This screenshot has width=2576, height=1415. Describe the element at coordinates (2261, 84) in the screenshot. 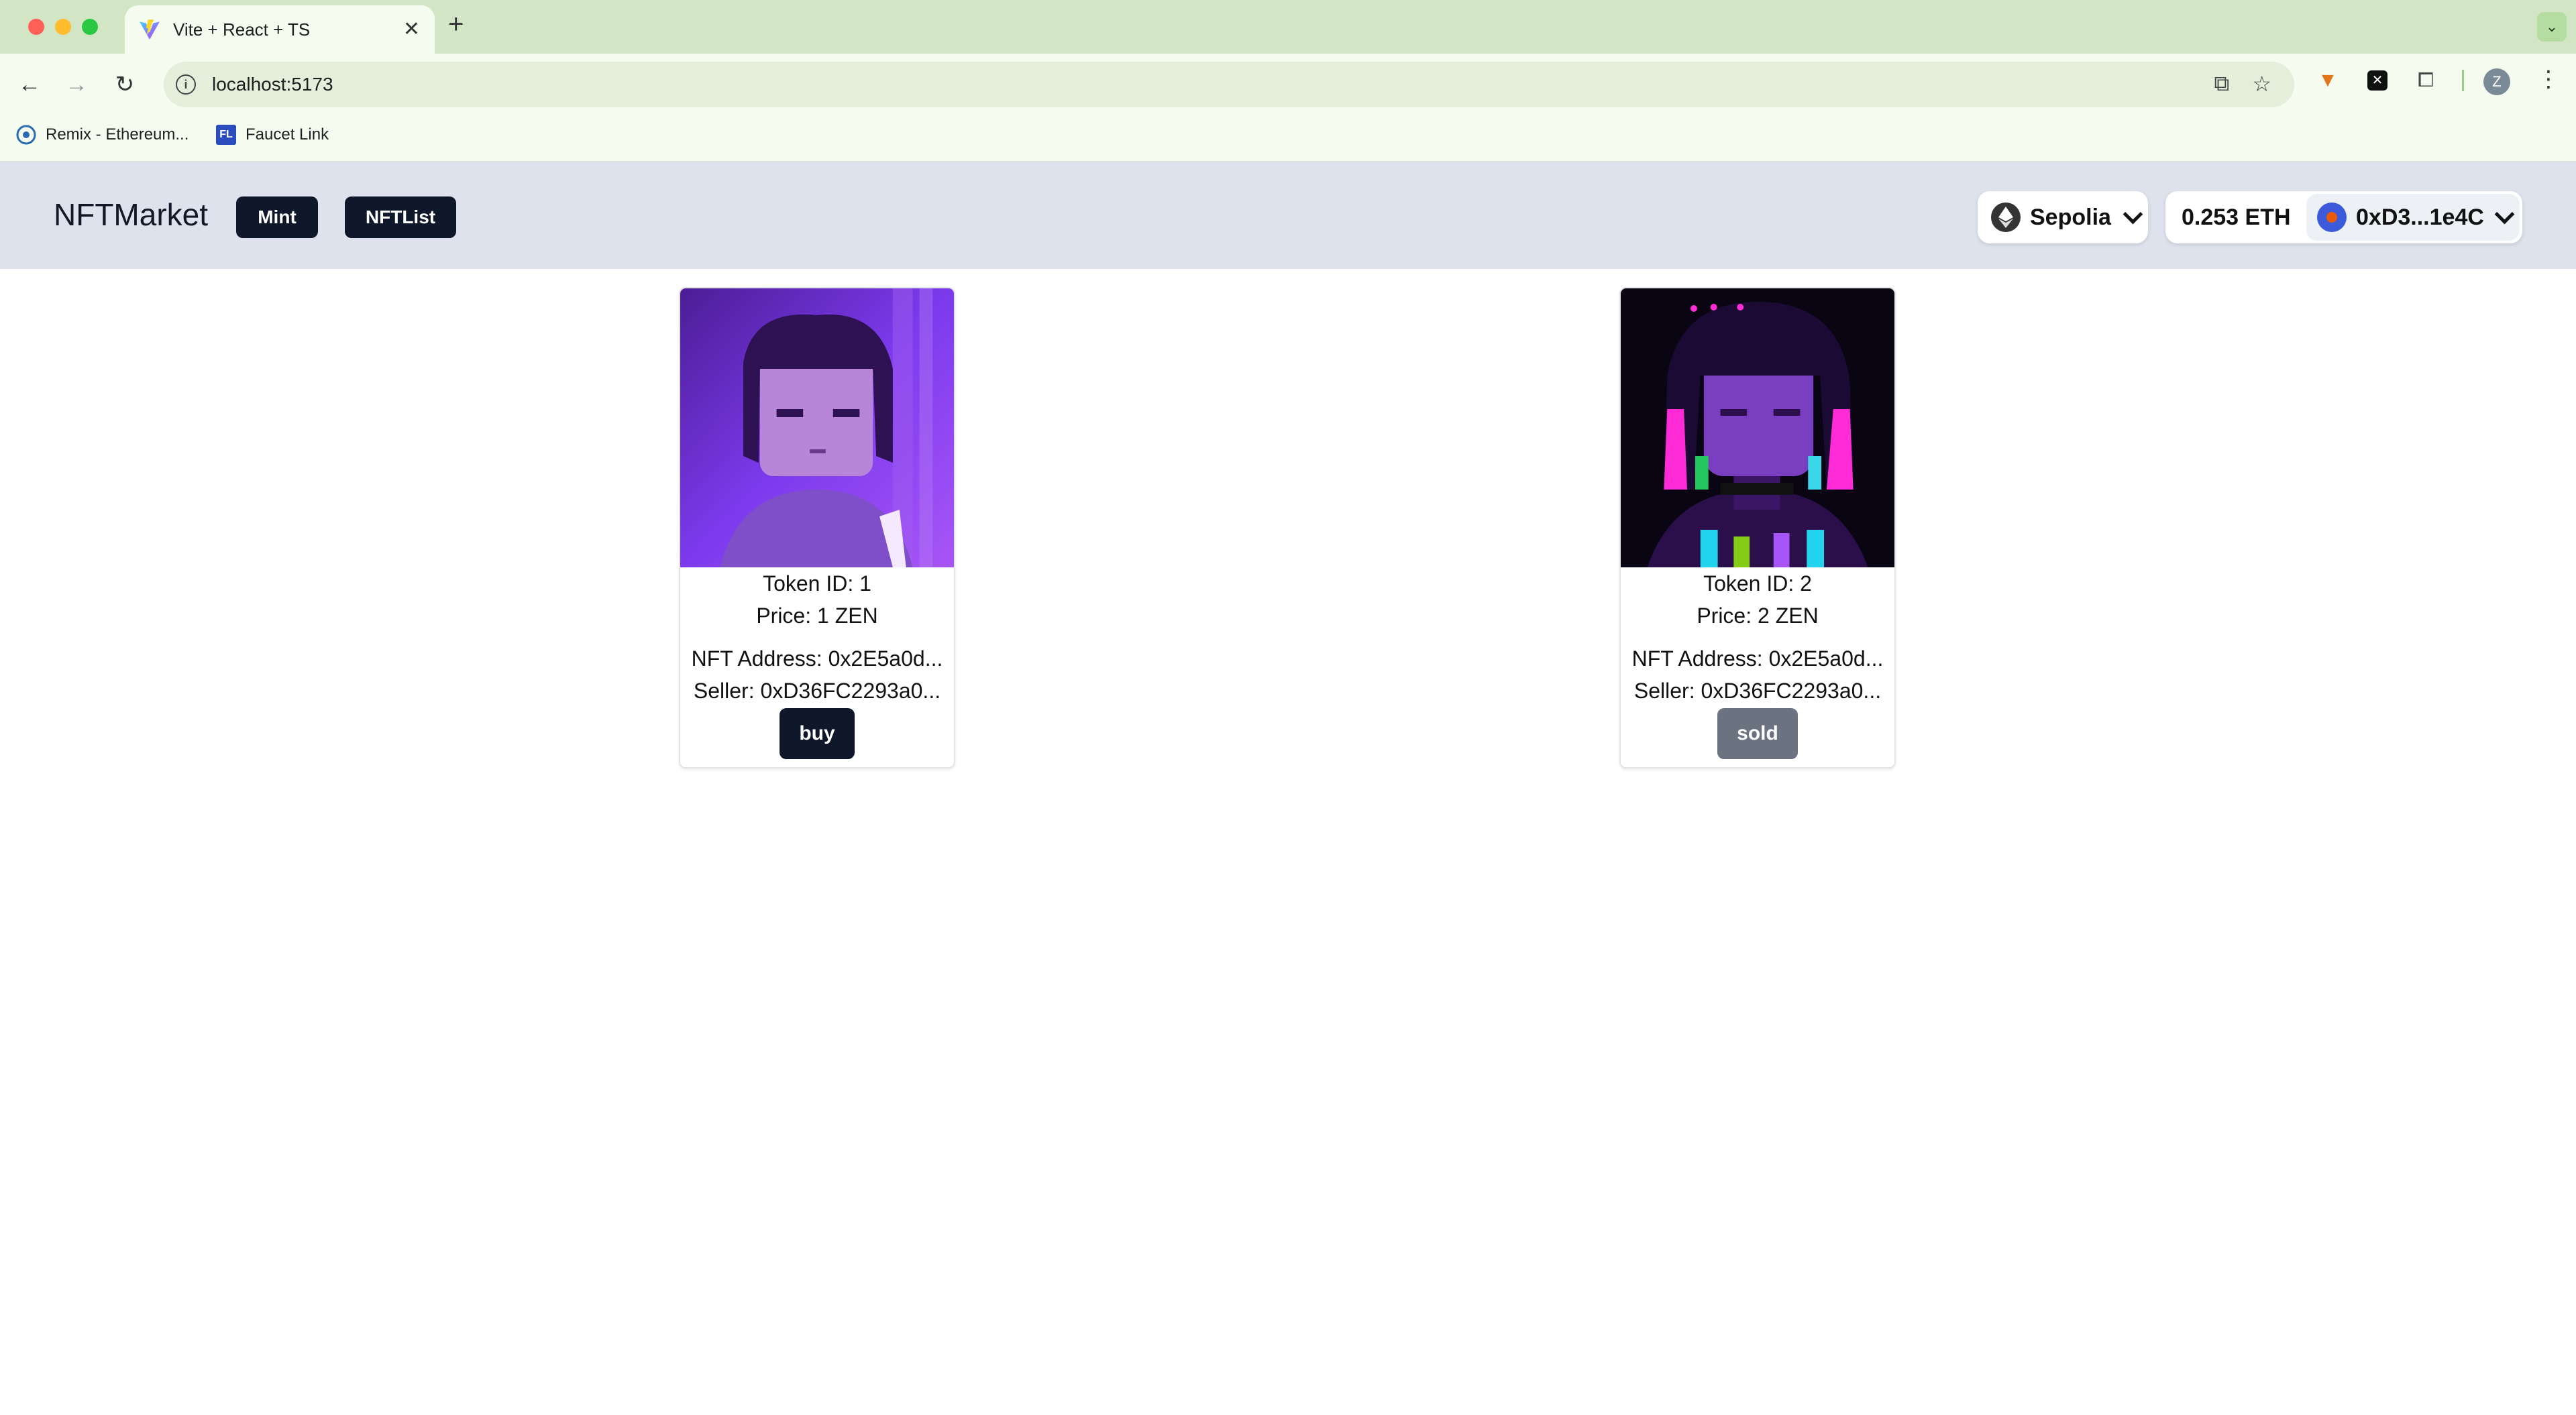

I see `bookmark-star-icon: ☆` at that location.